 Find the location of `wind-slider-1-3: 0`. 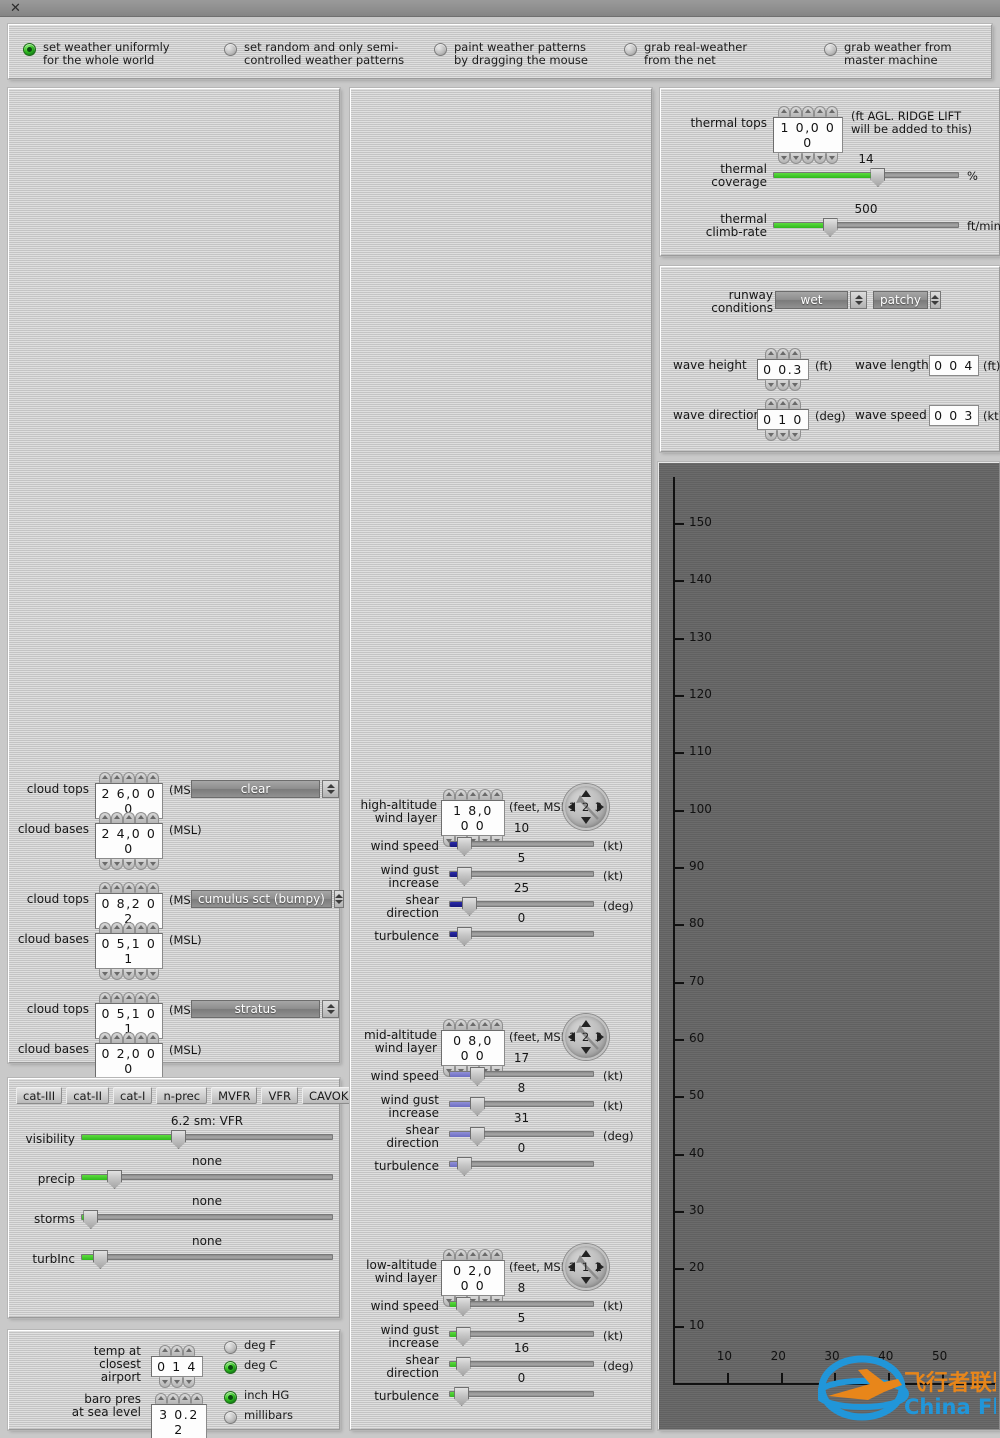

wind-slider-1-3: 0 is located at coordinates (521, 1158).